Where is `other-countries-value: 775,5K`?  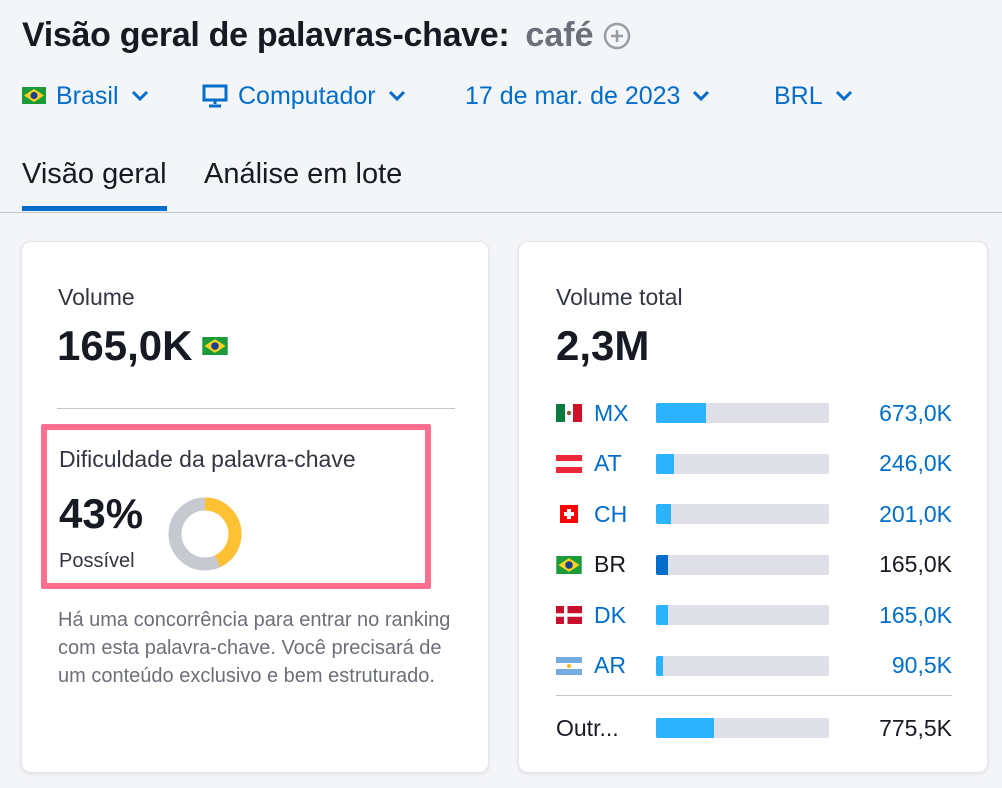 other-countries-value: 775,5K is located at coordinates (915, 727).